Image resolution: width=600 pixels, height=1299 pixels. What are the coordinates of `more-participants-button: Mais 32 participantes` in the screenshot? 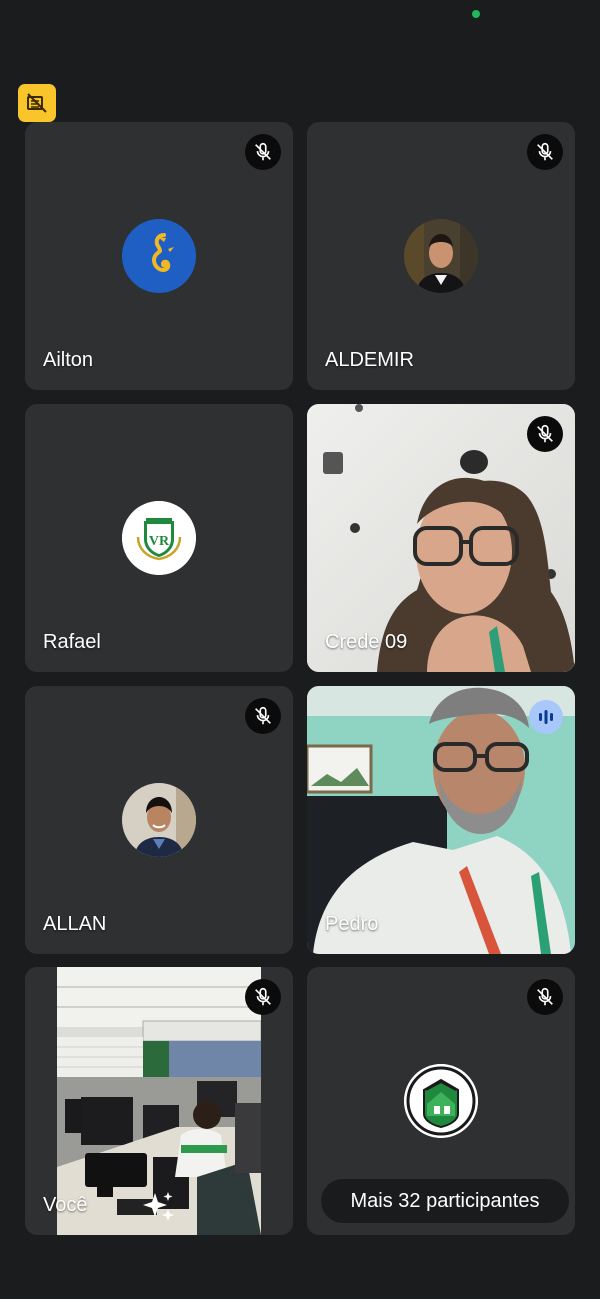 It's located at (445, 1201).